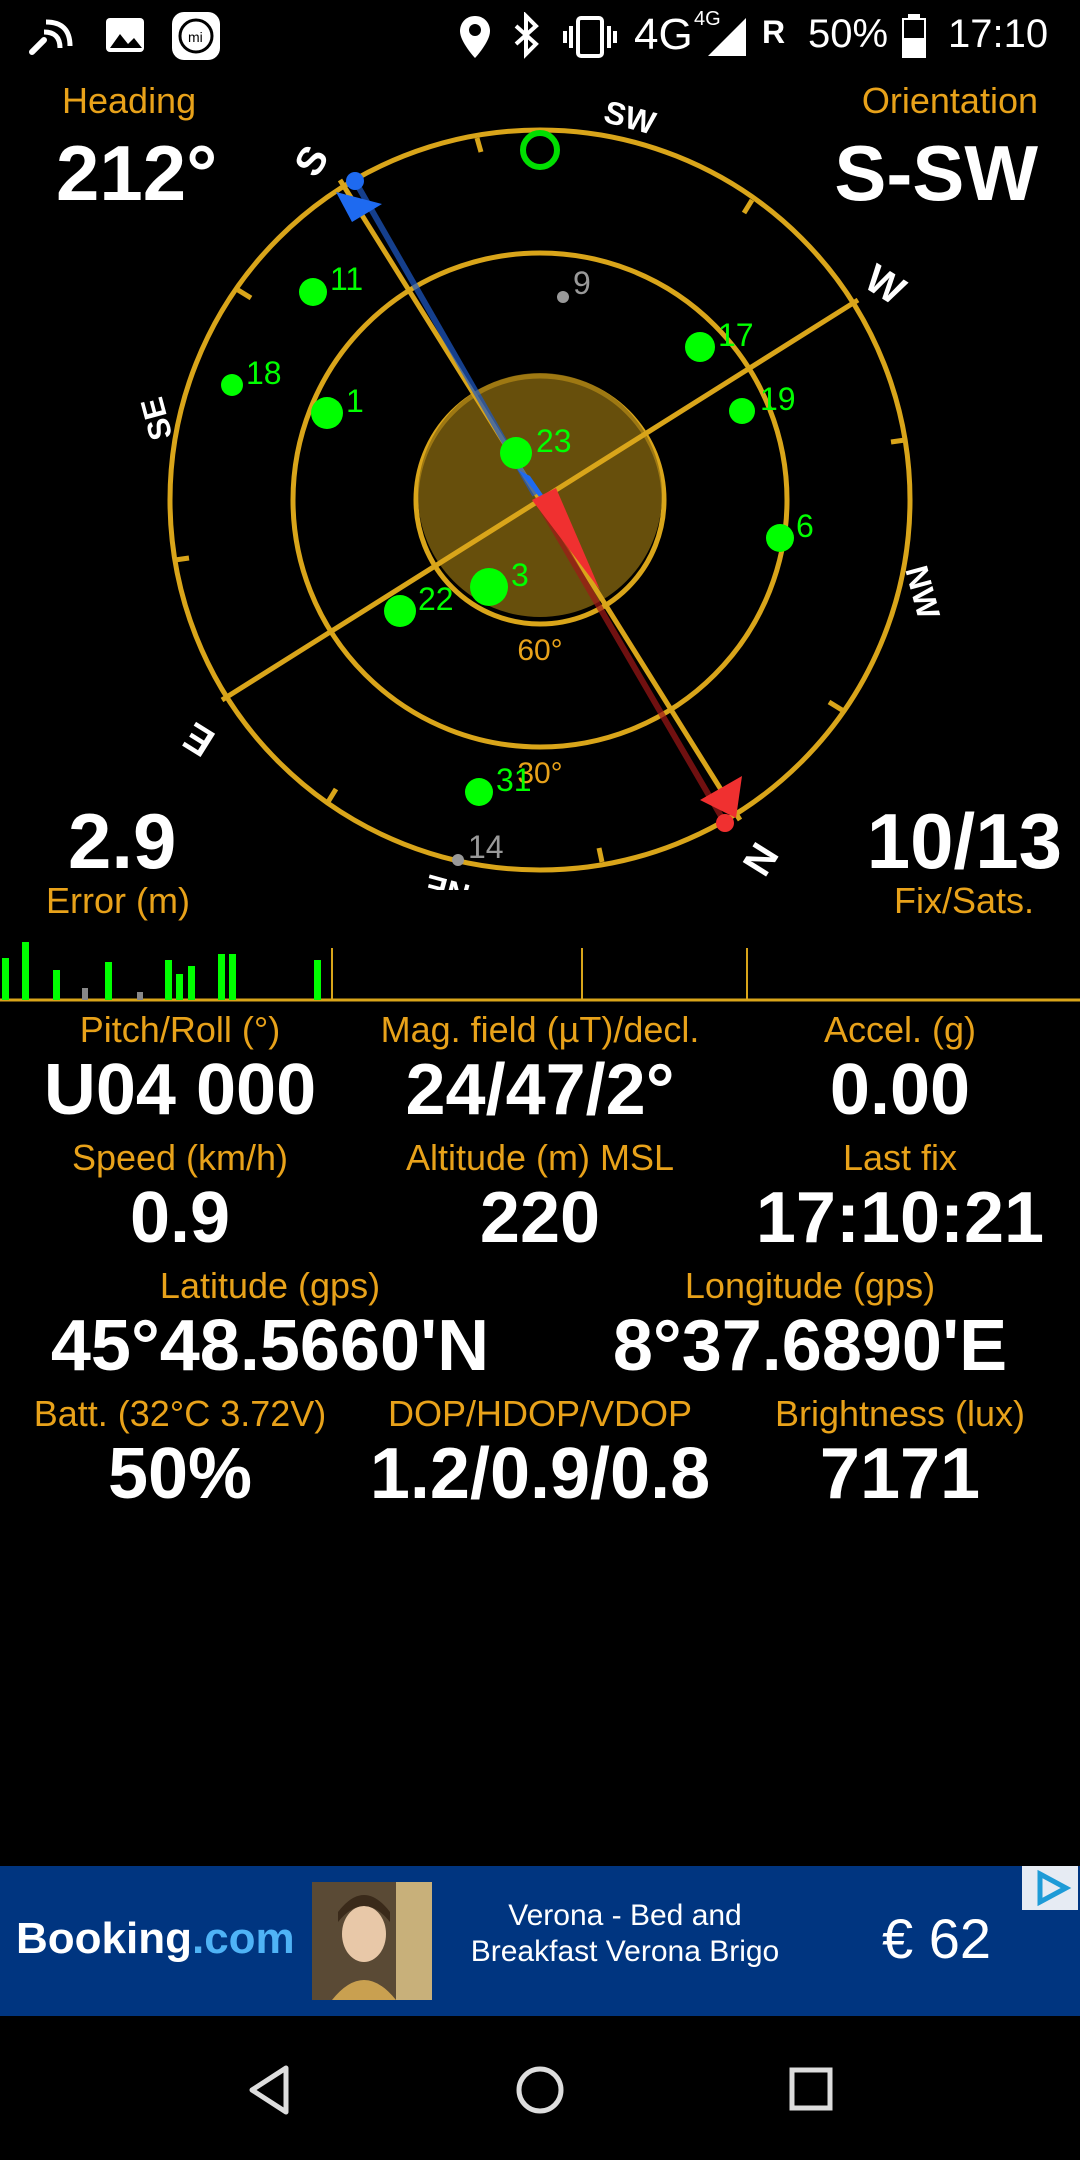 This screenshot has height=2160, width=1080. What do you see at coordinates (270, 1285) in the screenshot?
I see `latitude-label: Latitude (gps)` at bounding box center [270, 1285].